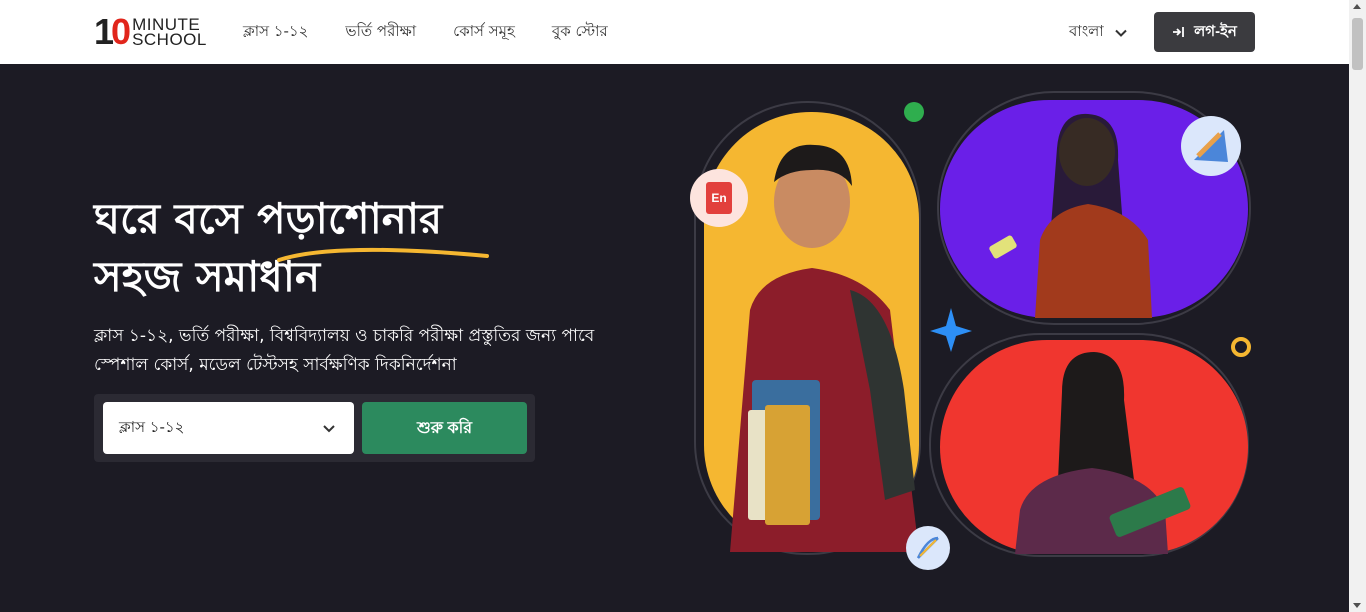 The image size is (1366, 612). I want to click on nav-item-class: ক্লাস ১-১২, so click(275, 32).